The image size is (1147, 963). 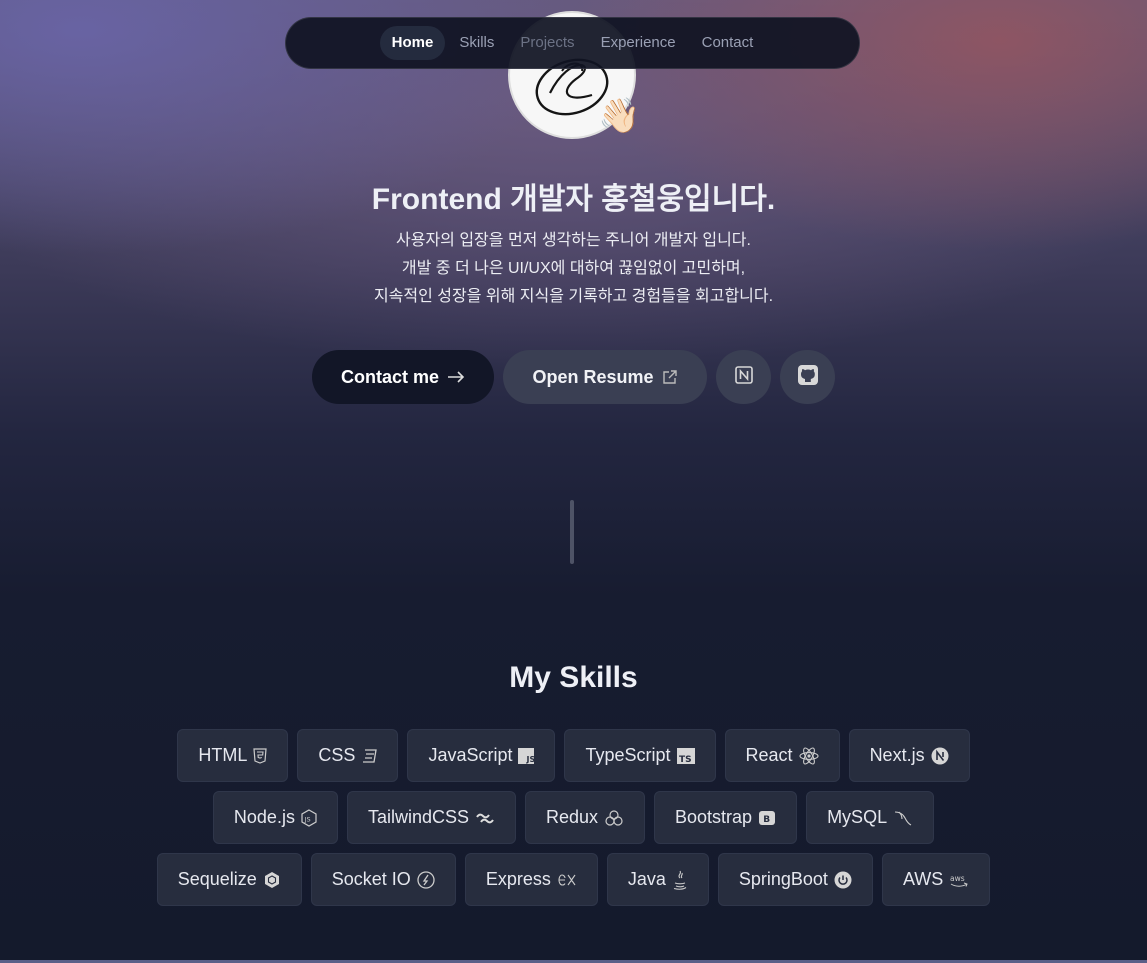 I want to click on skill-chip-react: React, so click(x=782, y=755).